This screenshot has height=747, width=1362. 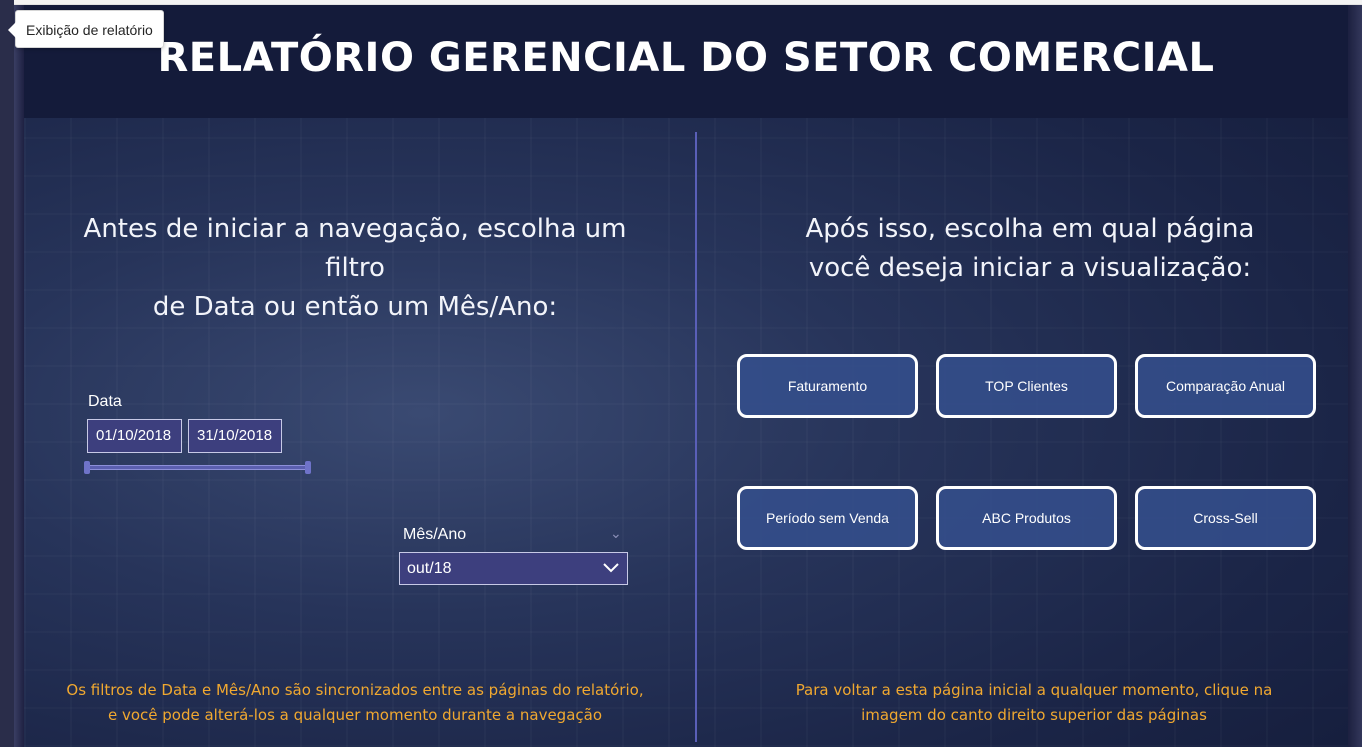 What do you see at coordinates (198, 467) in the screenshot?
I see `date-range-slider` at bounding box center [198, 467].